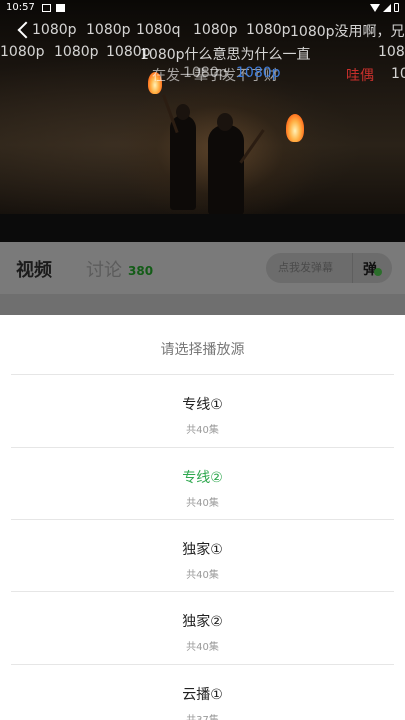  What do you see at coordinates (202, 8) in the screenshot?
I see `status-bar: 10:57` at bounding box center [202, 8].